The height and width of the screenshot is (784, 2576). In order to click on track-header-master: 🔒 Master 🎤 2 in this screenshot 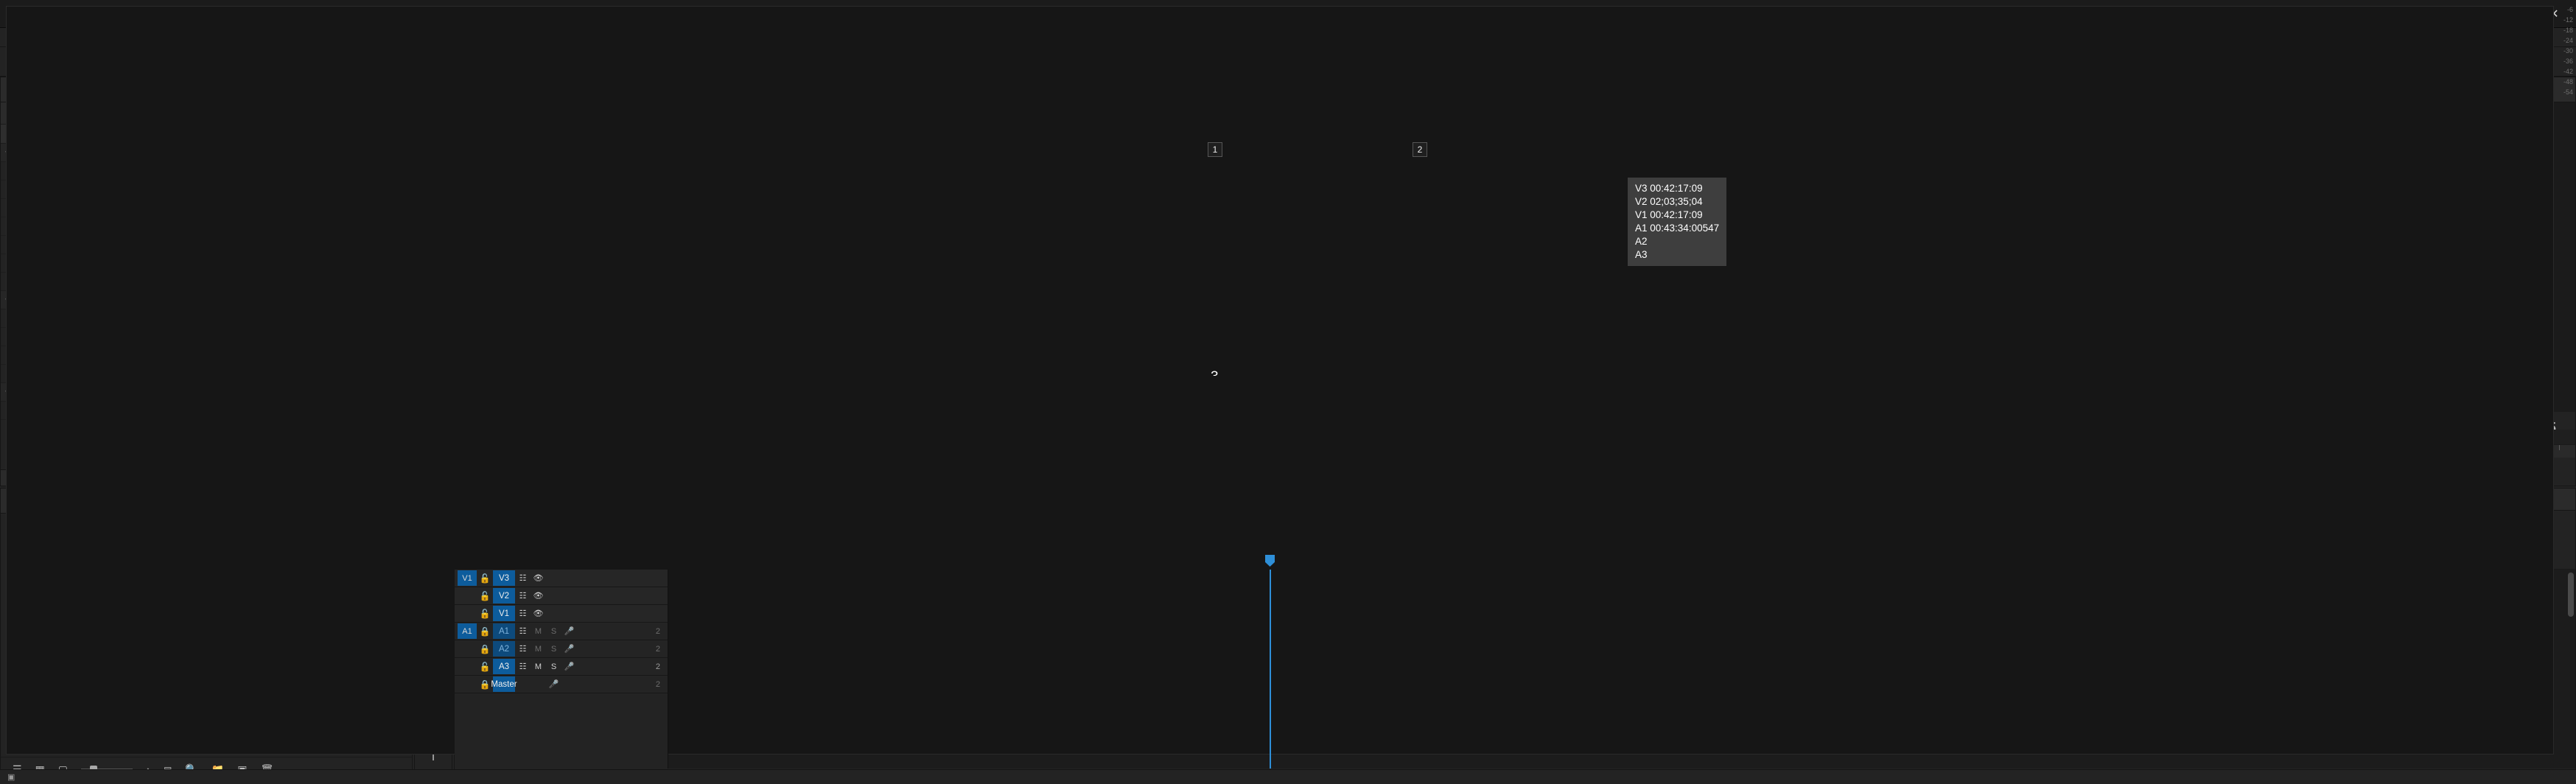, I will do `click(561, 684)`.